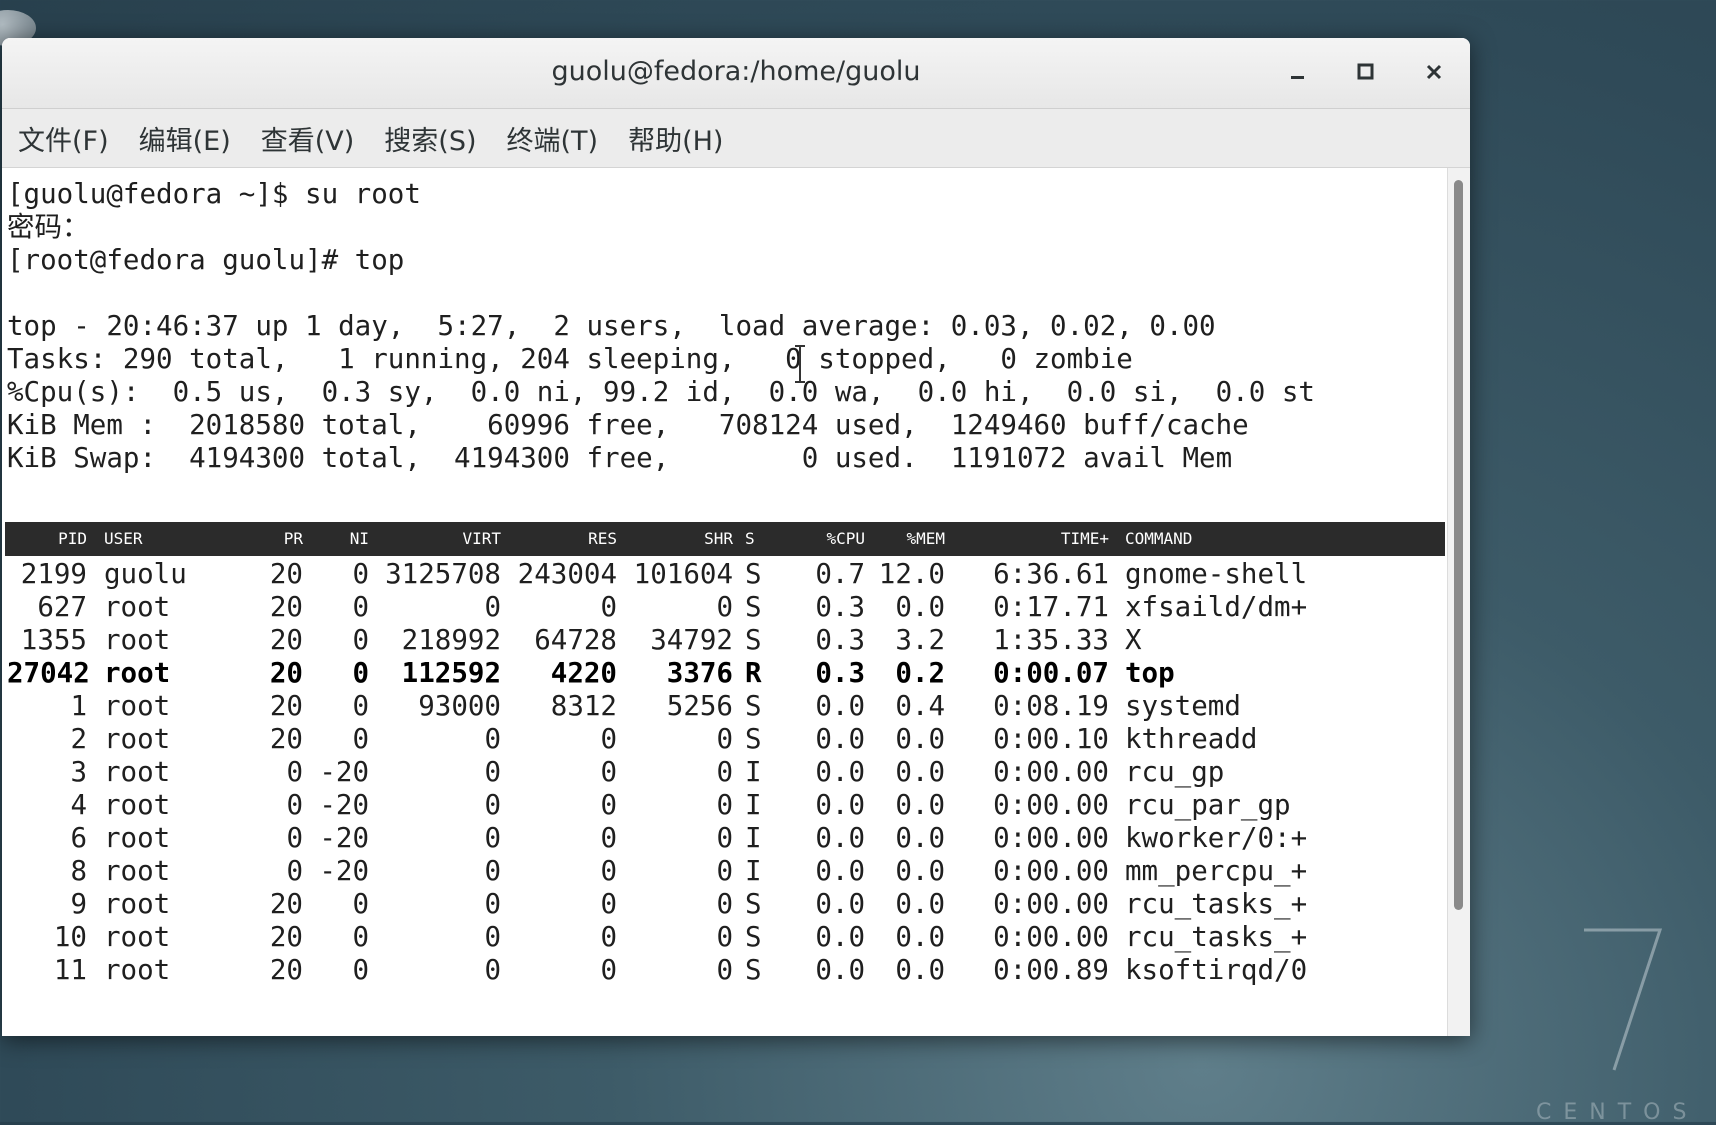 The image size is (1716, 1125). I want to click on prompt-line: [root@fedora guolu]# top, so click(206, 260).